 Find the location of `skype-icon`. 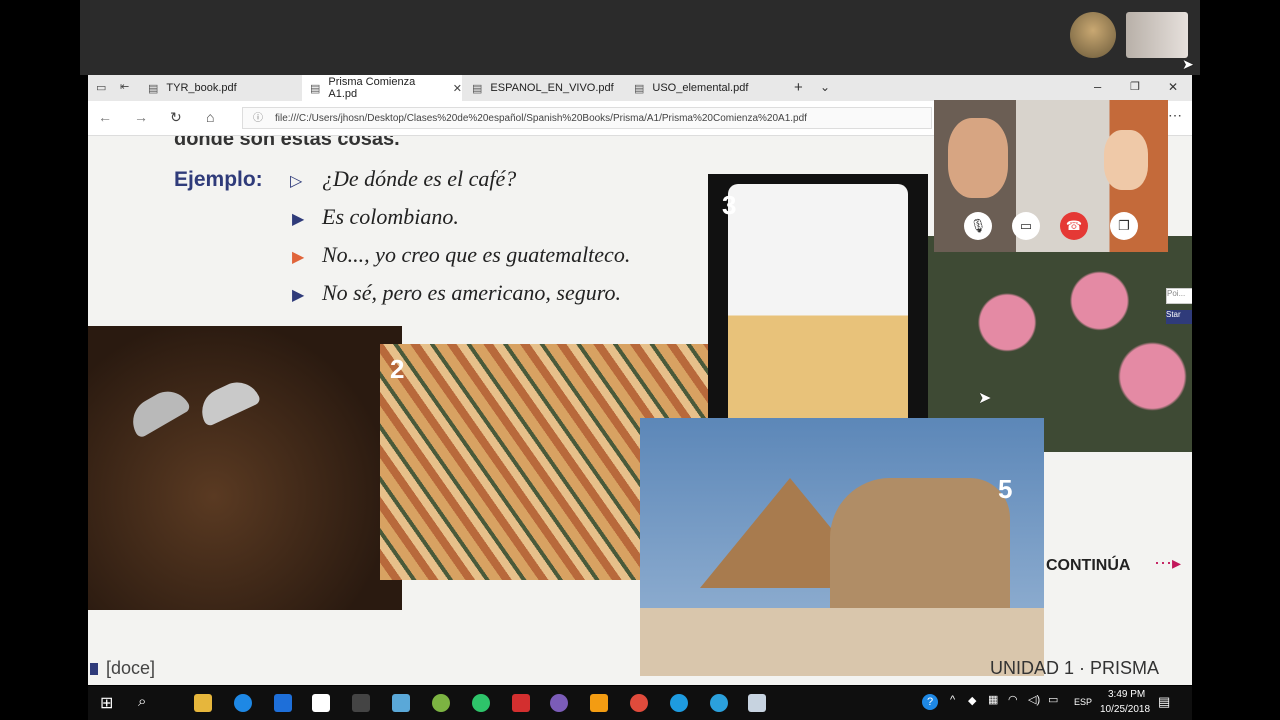

skype-icon is located at coordinates (679, 703).